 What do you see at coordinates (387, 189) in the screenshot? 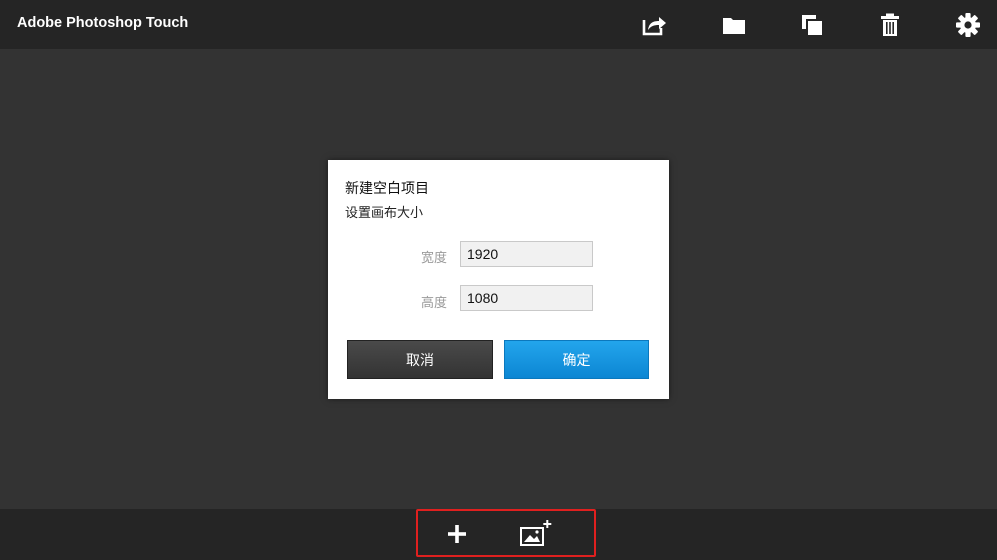
I see `dialog-title: 新建空白项目` at bounding box center [387, 189].